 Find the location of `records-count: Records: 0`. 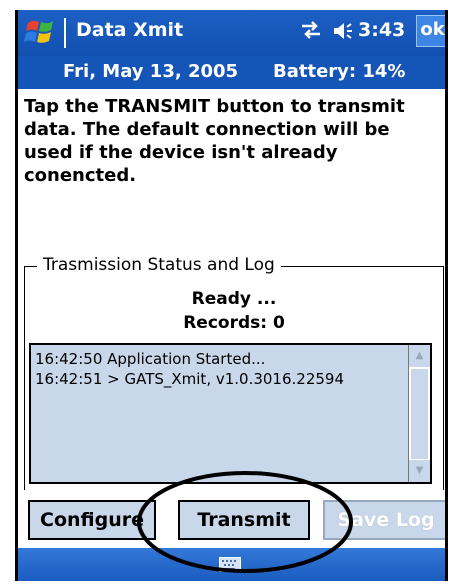

records-count: Records: 0 is located at coordinates (234, 323).